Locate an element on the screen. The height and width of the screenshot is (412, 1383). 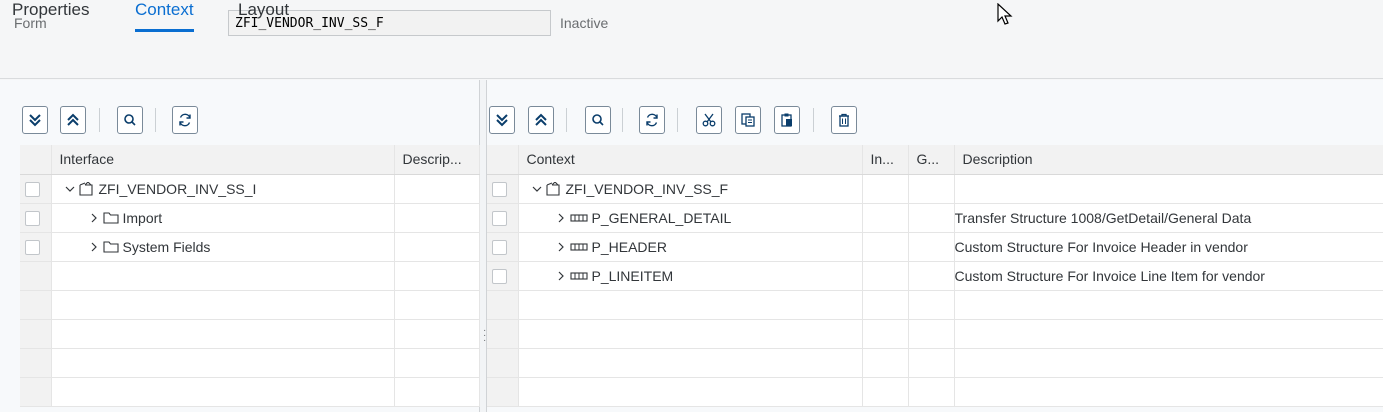
column-header-context: Context is located at coordinates (690, 160).